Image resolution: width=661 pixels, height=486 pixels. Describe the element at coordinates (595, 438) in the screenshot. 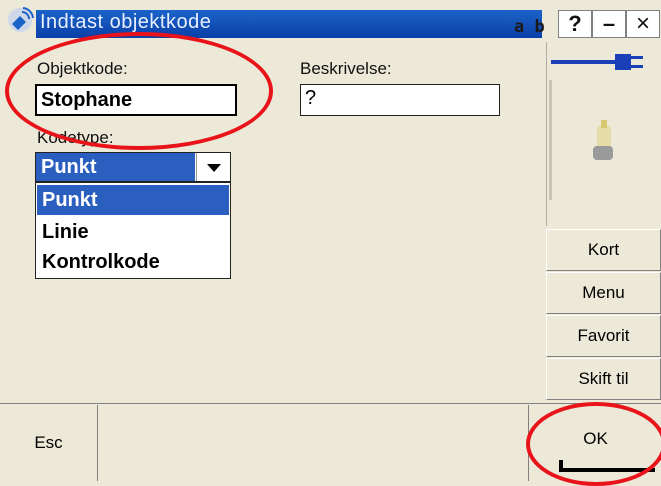

I see `ok-label: OK` at that location.